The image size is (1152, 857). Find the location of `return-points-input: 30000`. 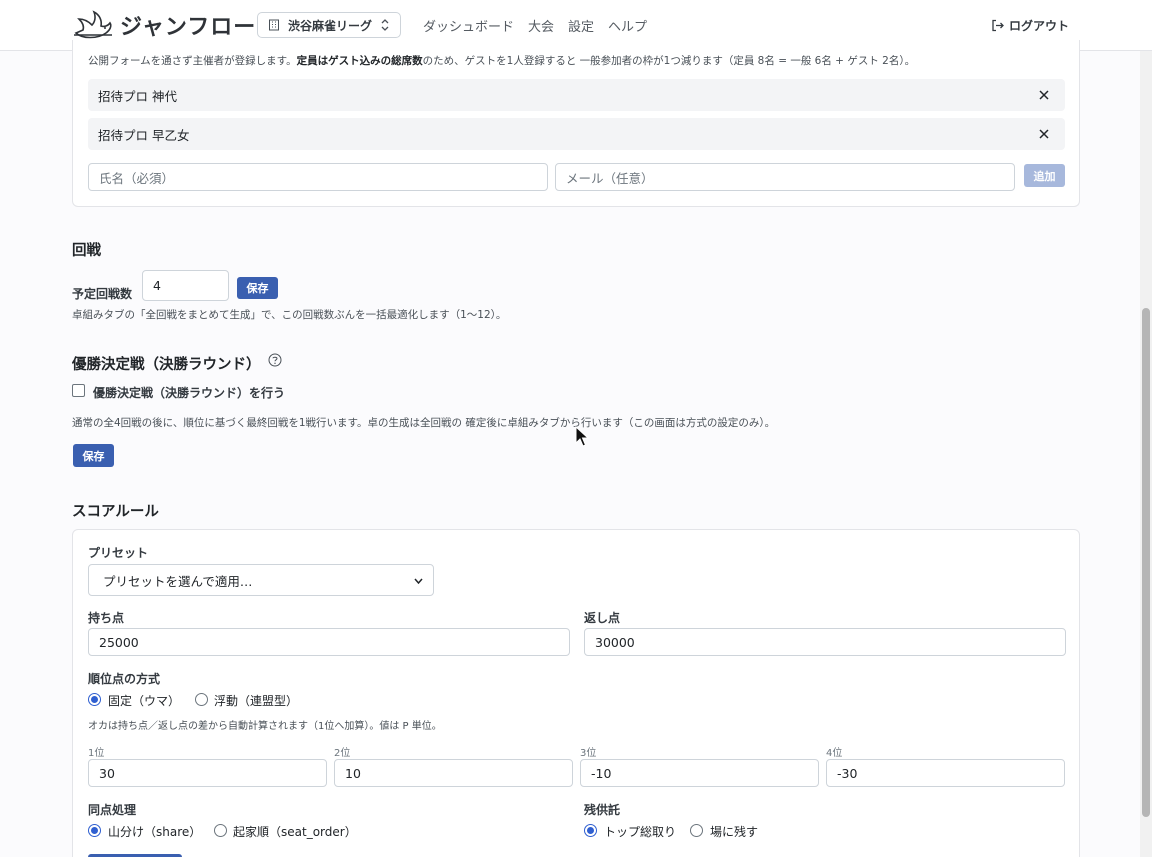

return-points-input: 30000 is located at coordinates (825, 642).